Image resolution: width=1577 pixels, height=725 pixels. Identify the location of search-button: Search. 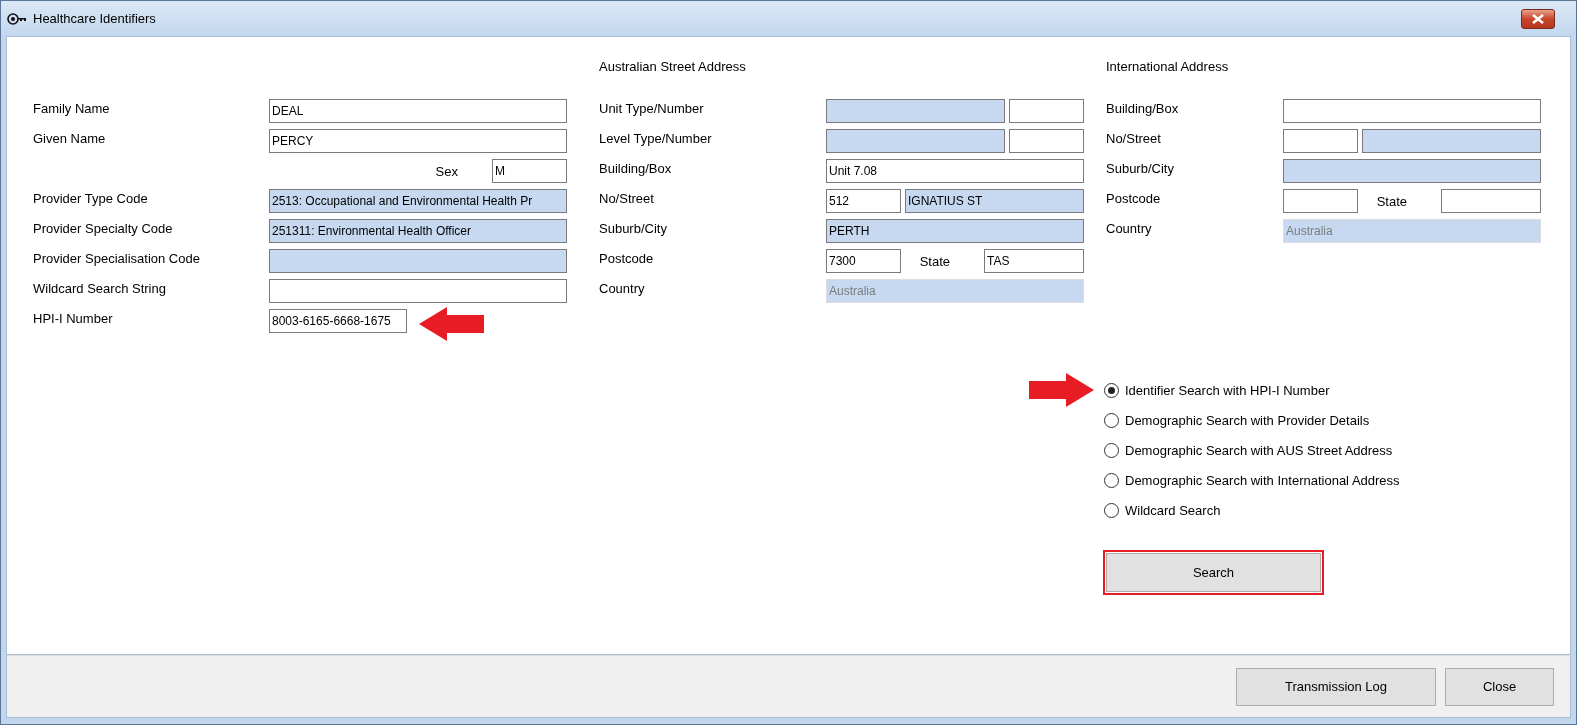
(1213, 572).